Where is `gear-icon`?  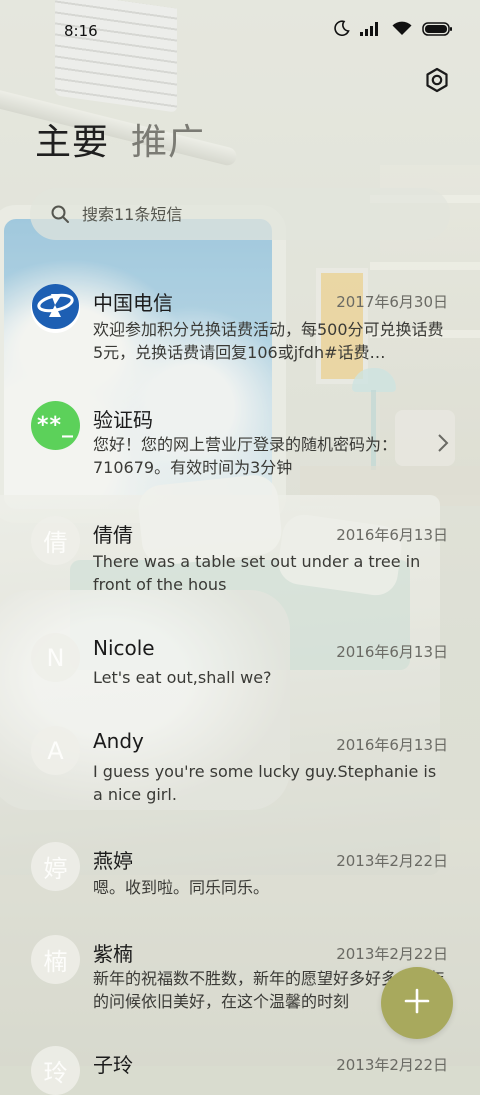 gear-icon is located at coordinates (437, 82).